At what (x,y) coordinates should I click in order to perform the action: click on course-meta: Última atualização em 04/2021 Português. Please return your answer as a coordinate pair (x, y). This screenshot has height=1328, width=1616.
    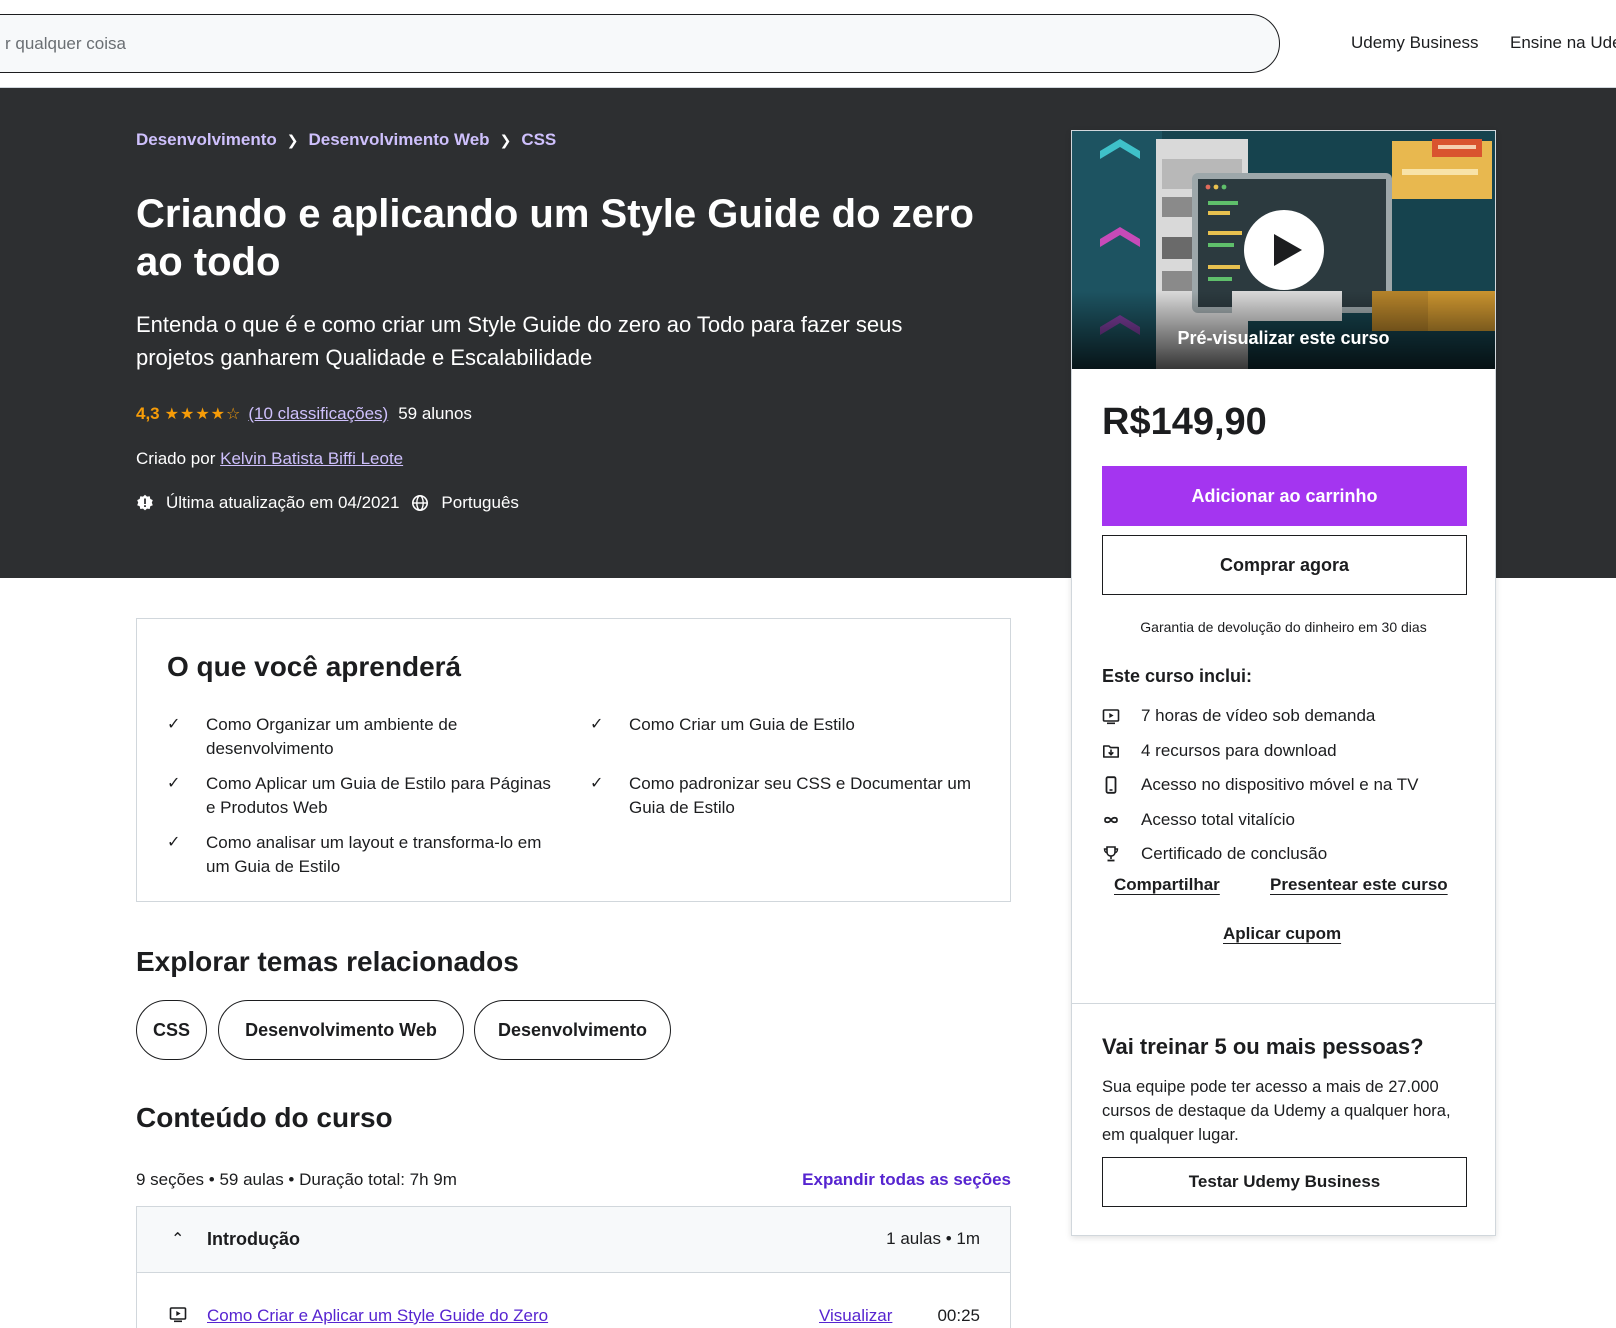
    Looking at the image, I should click on (327, 503).